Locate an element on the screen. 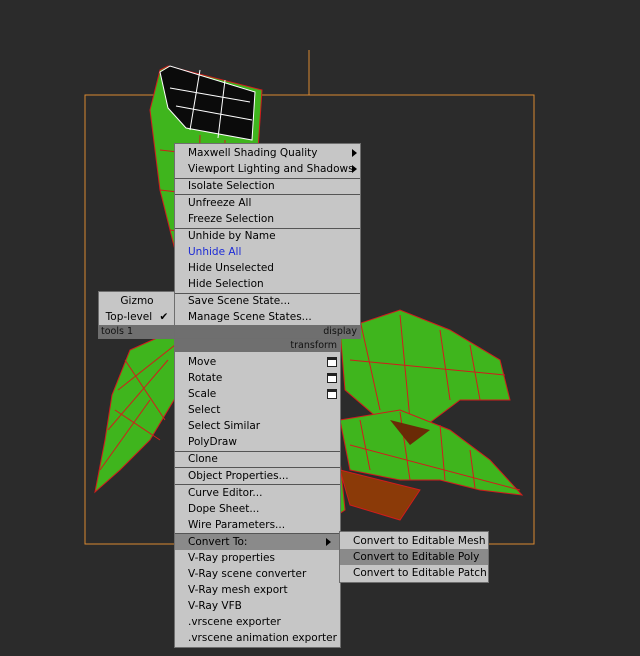 The image size is (640, 656). menu-item-label: V-Ray properties is located at coordinates (231, 558).